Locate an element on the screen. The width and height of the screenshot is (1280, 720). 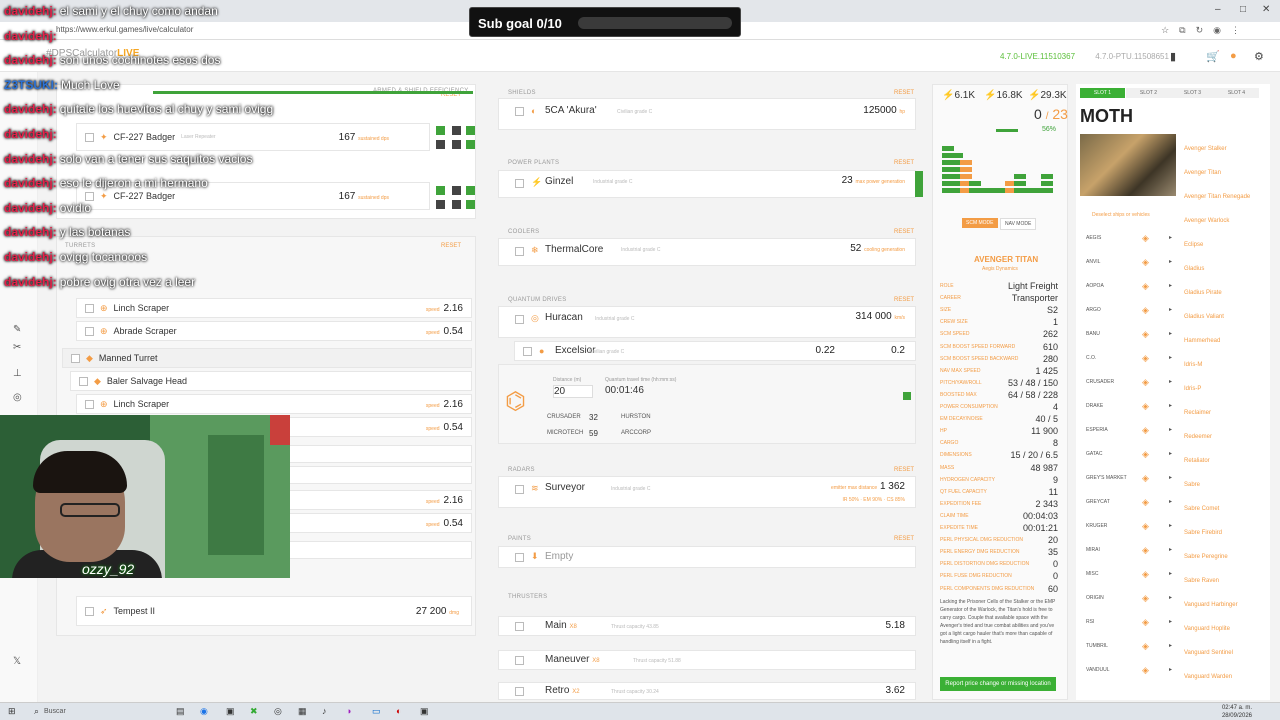
turret-row: ⊕ Linch Scraper speed 2.16 is located at coordinates (274, 404).